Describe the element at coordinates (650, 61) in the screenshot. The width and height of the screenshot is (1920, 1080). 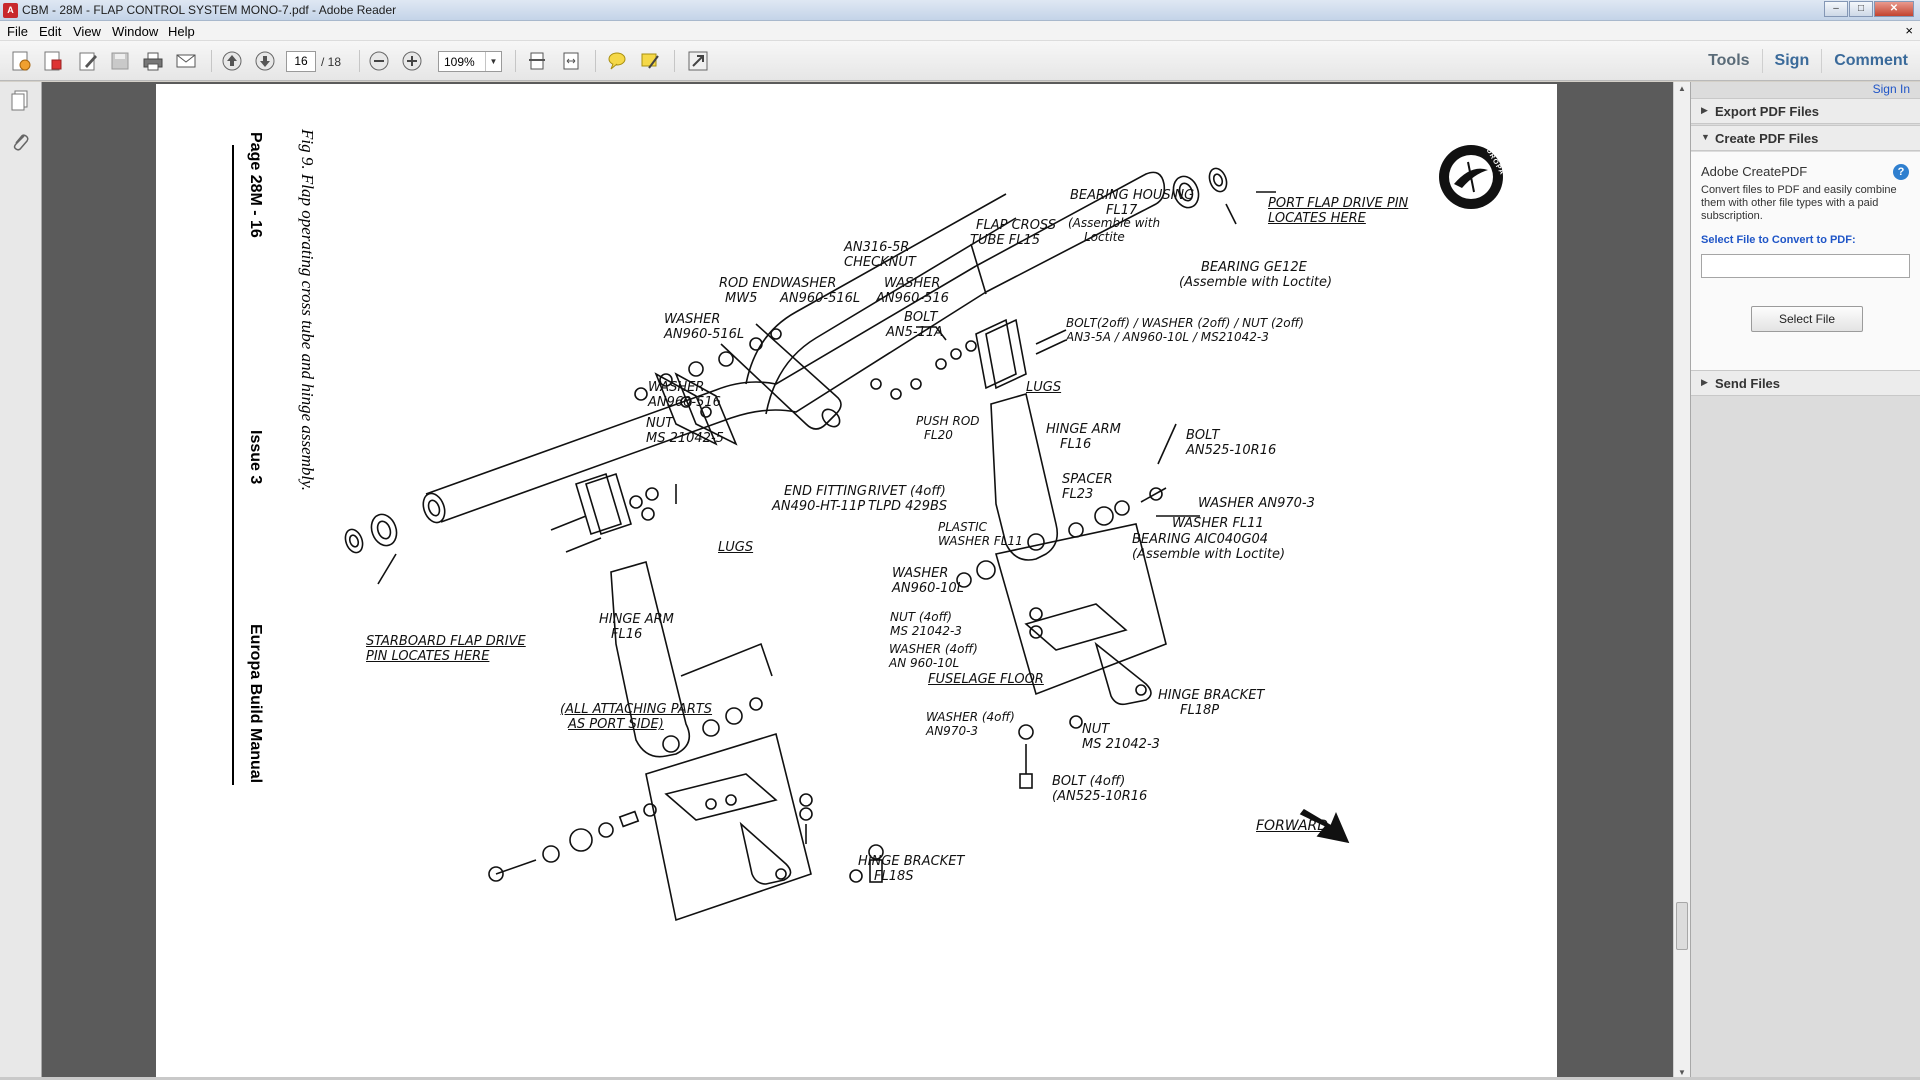
I see `highlight-icon` at that location.